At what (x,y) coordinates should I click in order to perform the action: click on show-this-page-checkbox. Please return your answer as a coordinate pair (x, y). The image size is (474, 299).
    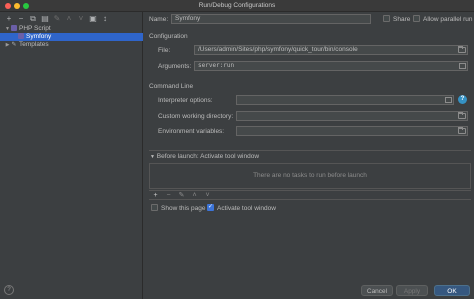
    Looking at the image, I should click on (154, 207).